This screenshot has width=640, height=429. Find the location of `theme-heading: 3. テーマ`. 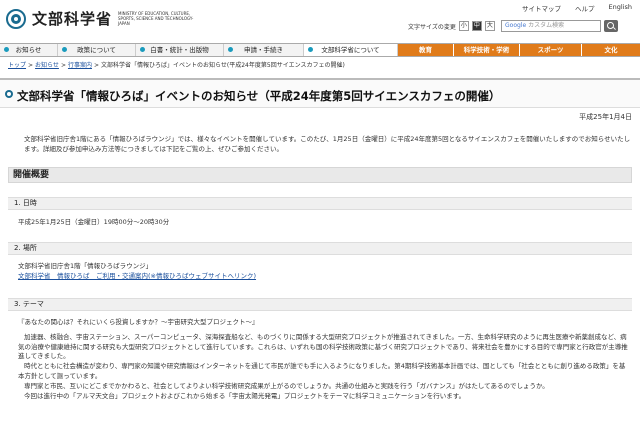

theme-heading: 3. テーマ is located at coordinates (320, 304).